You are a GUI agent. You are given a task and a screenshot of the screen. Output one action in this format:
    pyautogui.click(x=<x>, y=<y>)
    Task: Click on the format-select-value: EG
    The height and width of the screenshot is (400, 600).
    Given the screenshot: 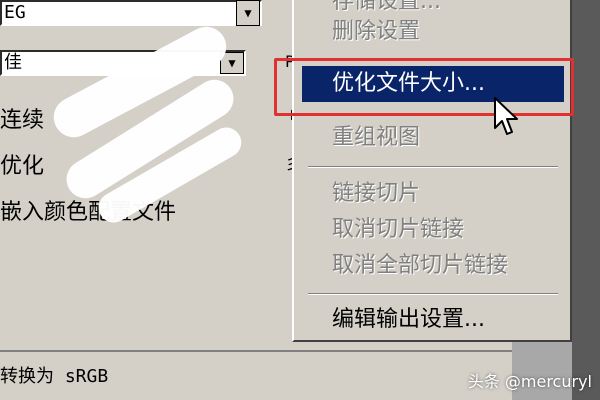 What is the action you would take?
    pyautogui.click(x=15, y=12)
    